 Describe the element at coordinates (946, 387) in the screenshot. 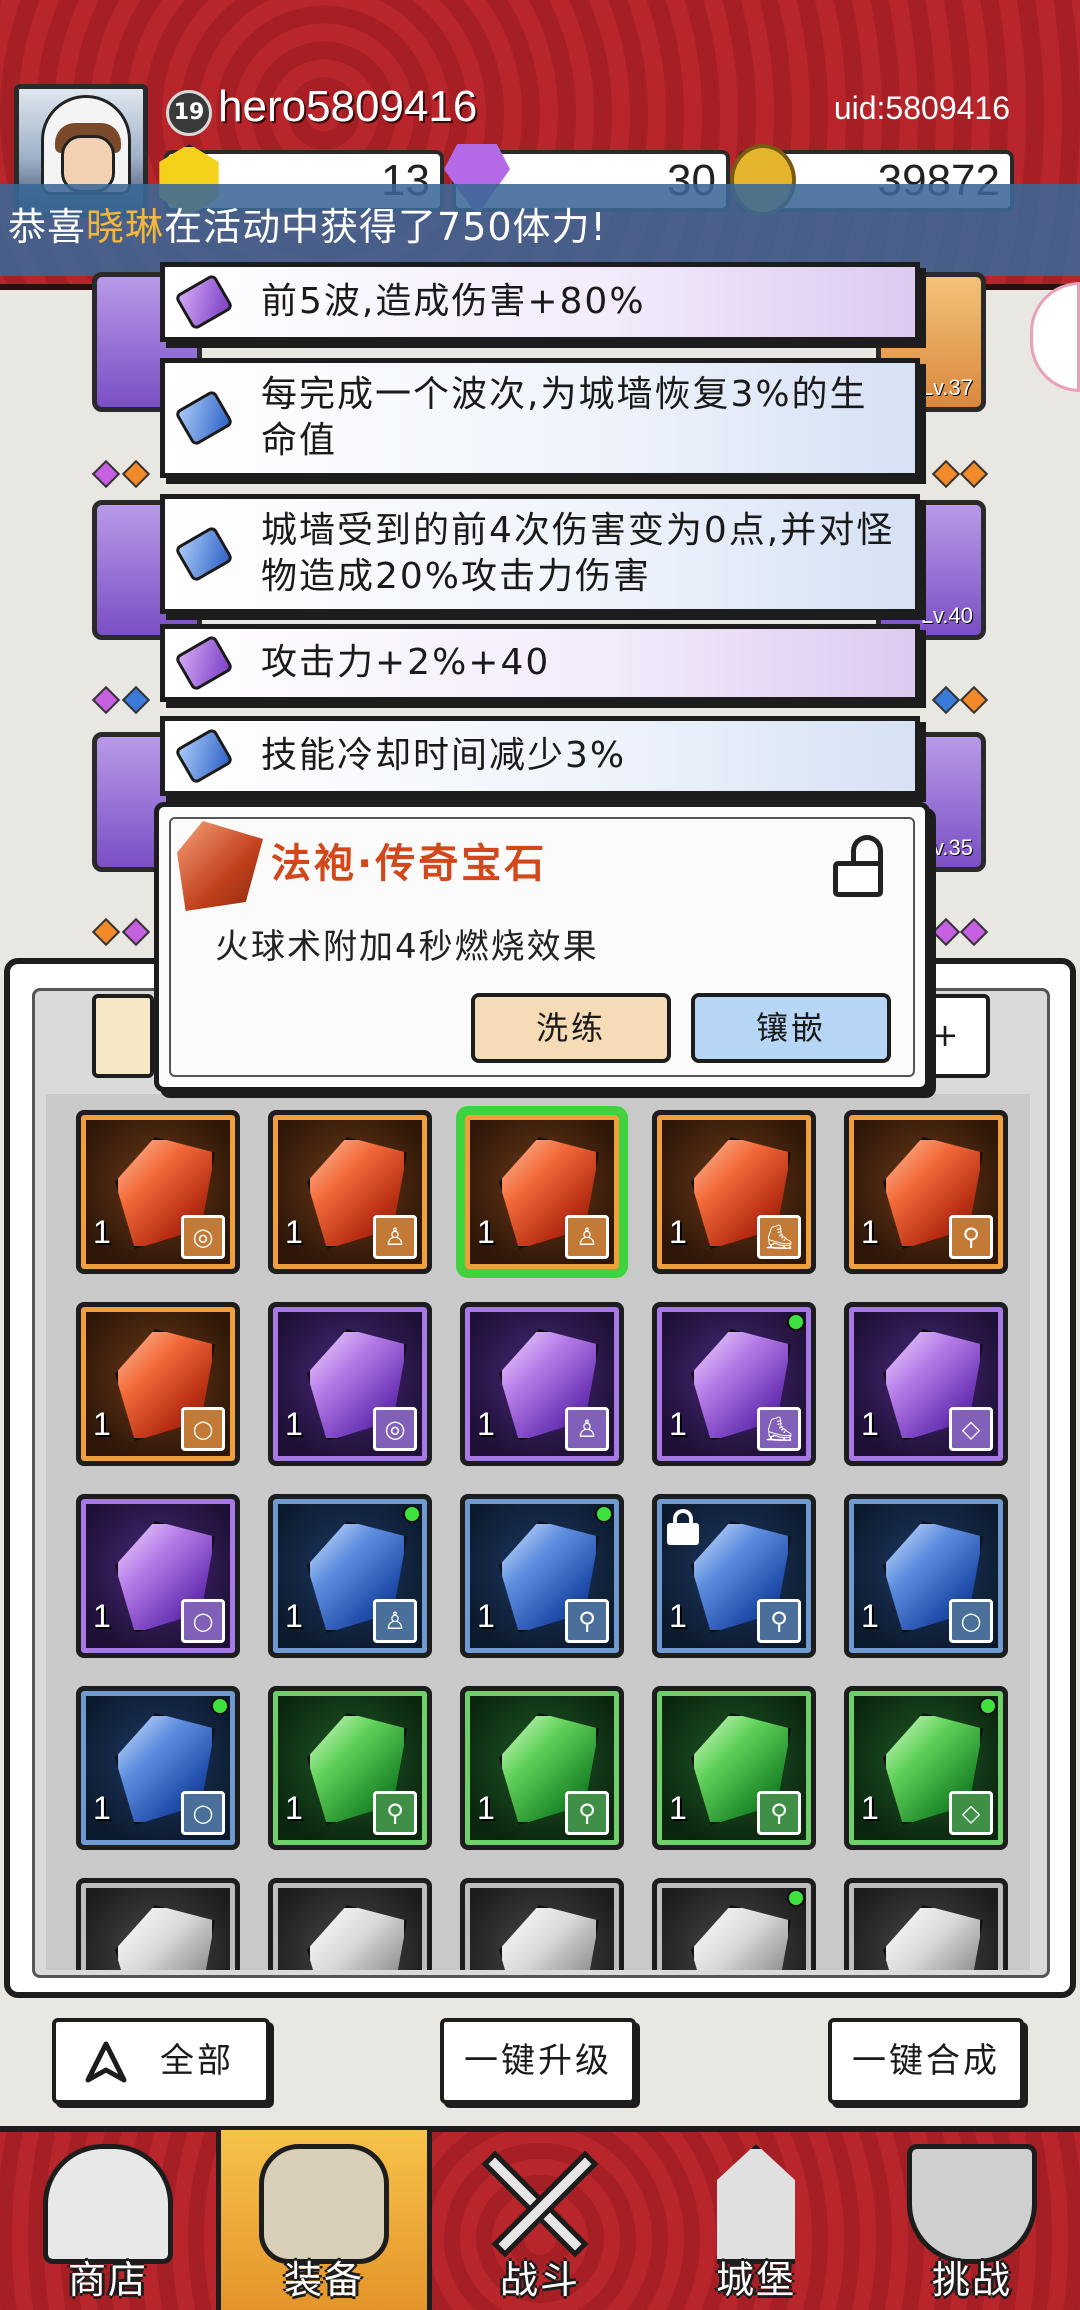

I see `equip-level: Lv.37` at that location.